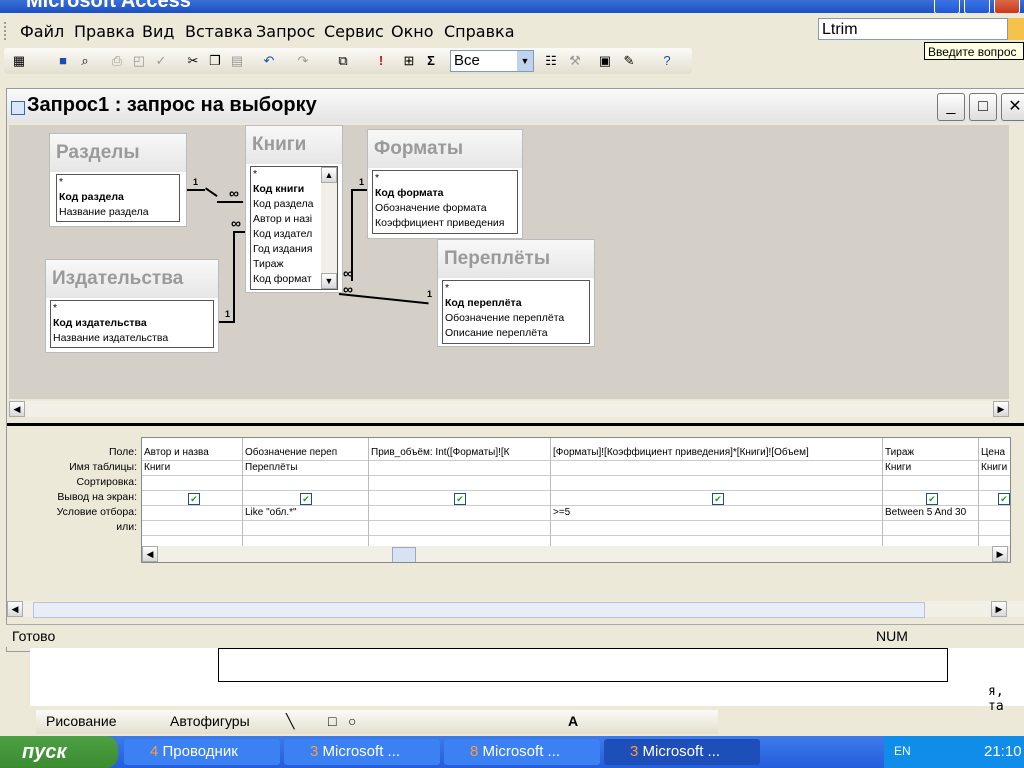  What do you see at coordinates (492, 61) in the screenshot?
I see `top-values-select: Все ▼` at bounding box center [492, 61].